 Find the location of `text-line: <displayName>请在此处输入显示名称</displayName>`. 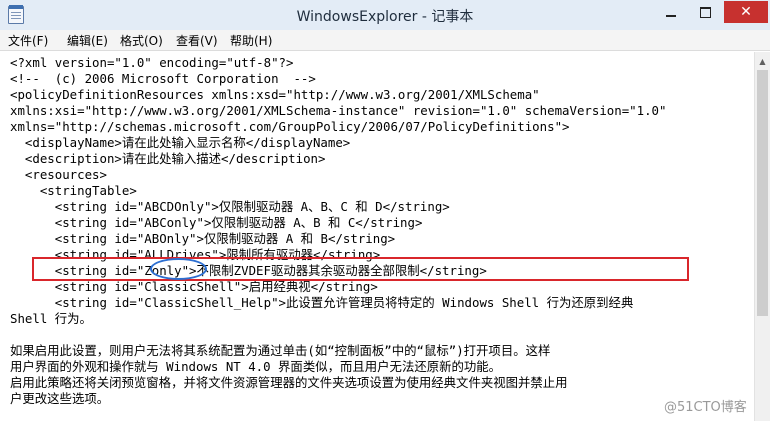

text-line: <displayName>请在此处输入显示名称</displayName> is located at coordinates (180, 142).